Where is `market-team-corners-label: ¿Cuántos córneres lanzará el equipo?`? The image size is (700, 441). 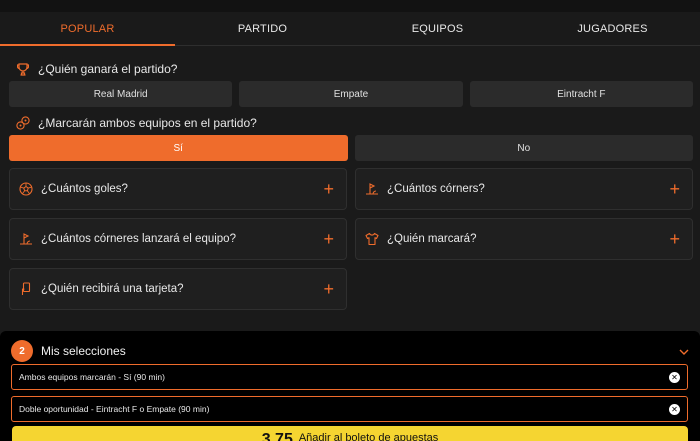
market-team-corners-label: ¿Cuántos córneres lanzará el equipo? is located at coordinates (138, 239).